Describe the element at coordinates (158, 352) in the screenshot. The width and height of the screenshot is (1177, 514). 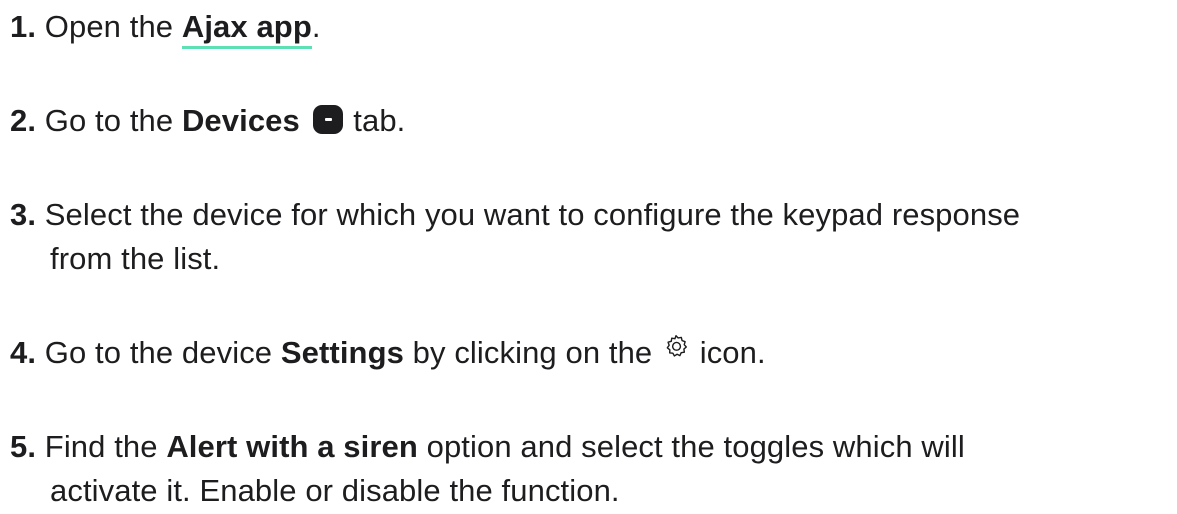
I see `step-text: Go to the device` at that location.